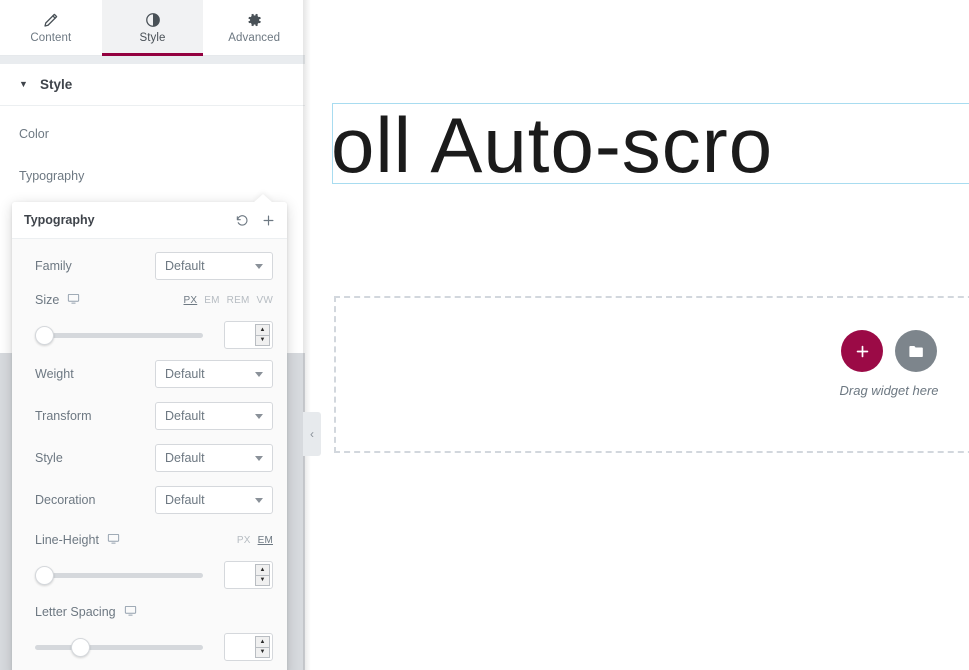  I want to click on line-height-slider, so click(119, 575).